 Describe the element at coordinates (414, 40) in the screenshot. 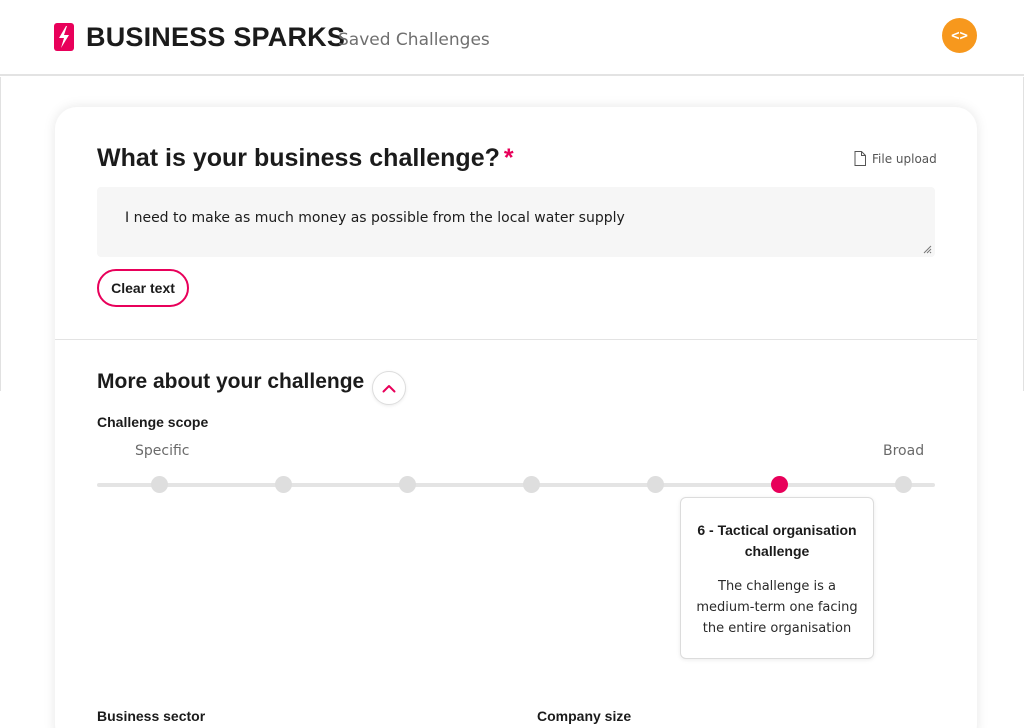

I see `nav-saved-challenges: Saved Challenges` at that location.